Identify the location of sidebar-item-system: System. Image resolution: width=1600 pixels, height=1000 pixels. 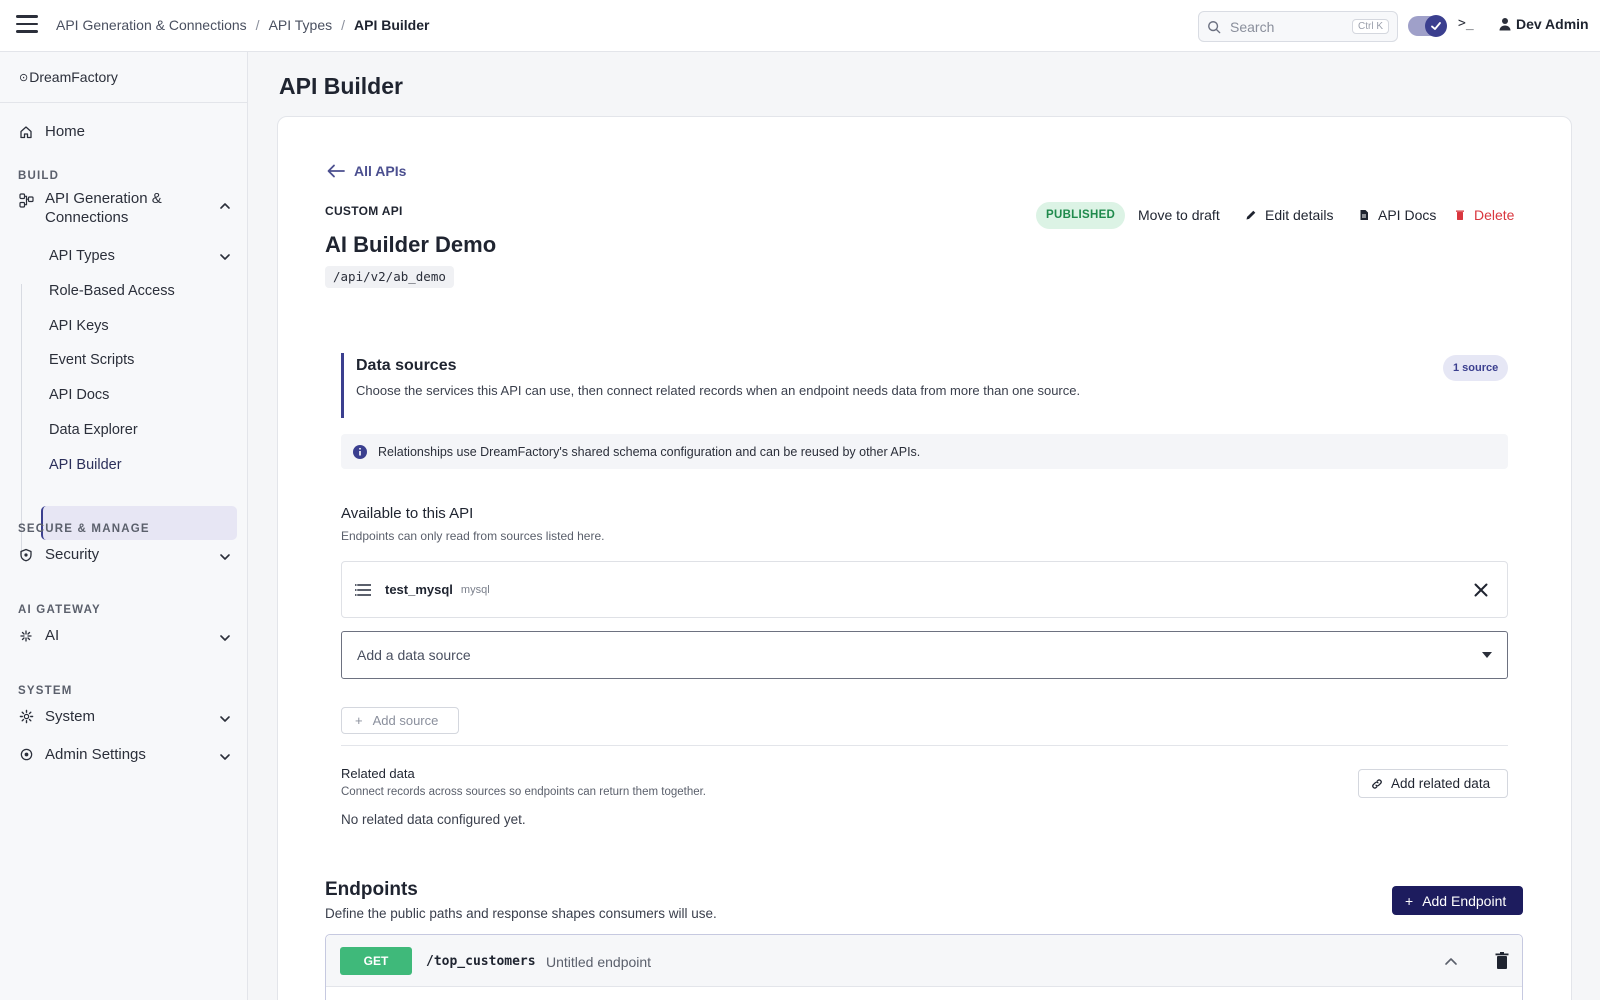
(56, 716).